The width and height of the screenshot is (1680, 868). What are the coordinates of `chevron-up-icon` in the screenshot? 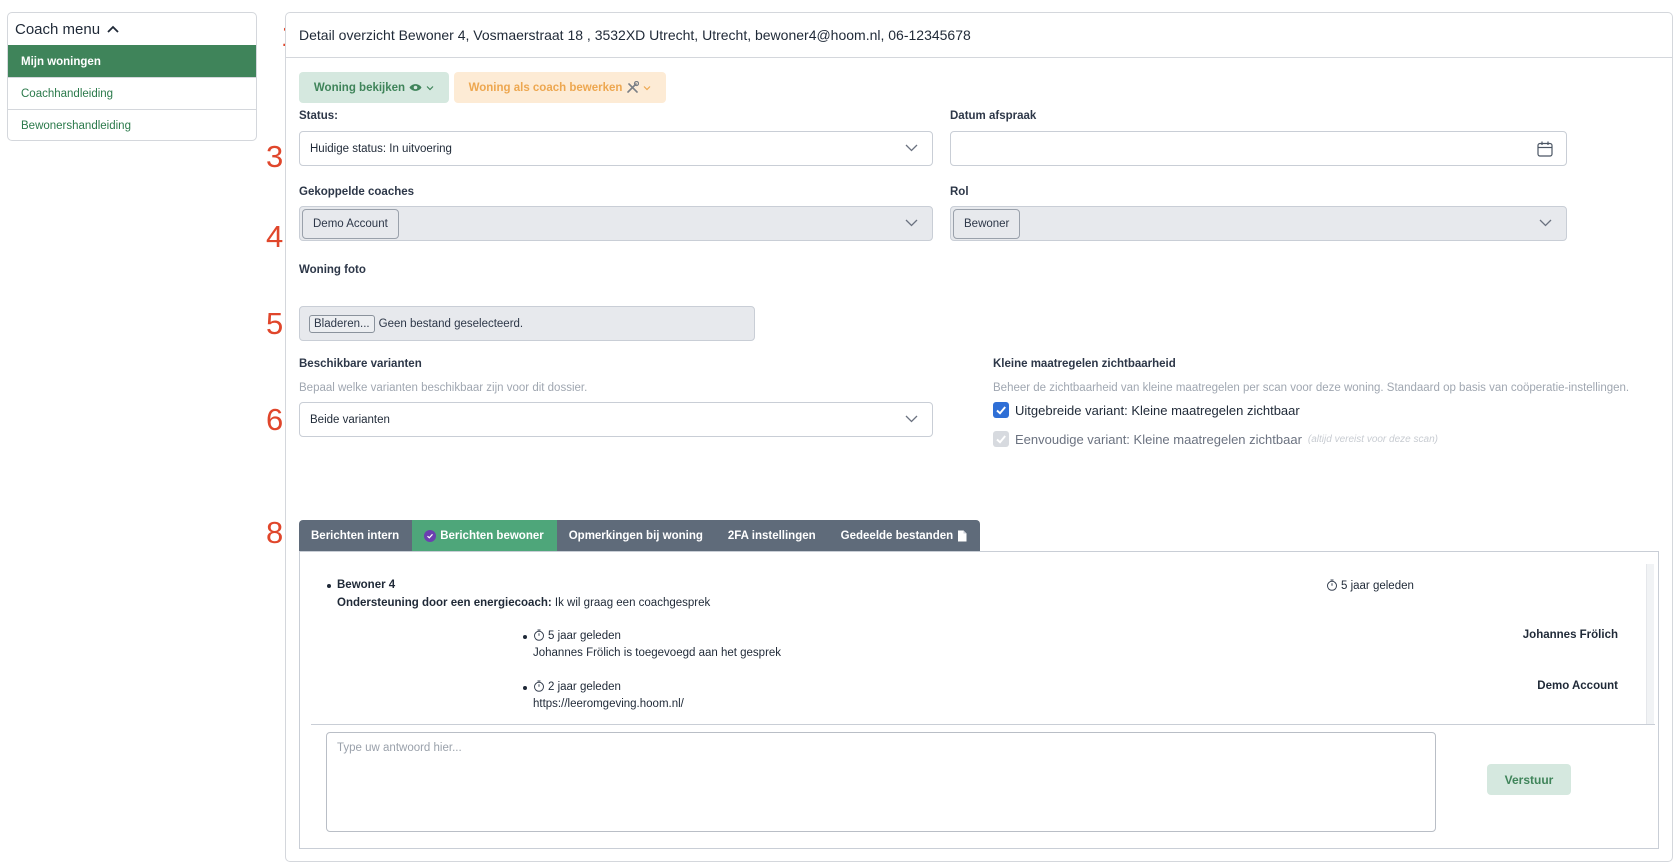 It's located at (113, 29).